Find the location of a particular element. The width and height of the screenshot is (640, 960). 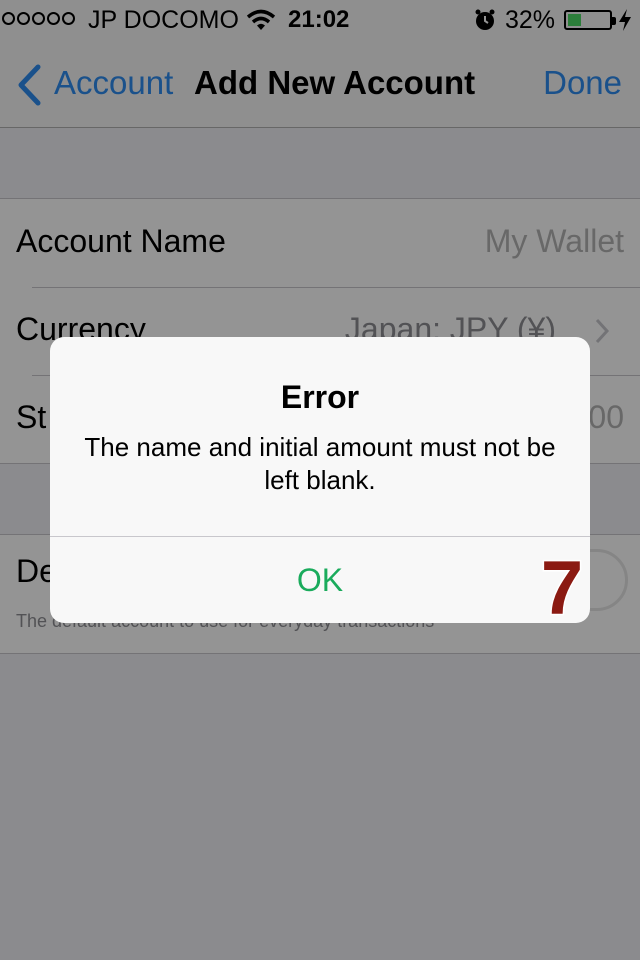

step-number: 7 is located at coordinates (562, 585).